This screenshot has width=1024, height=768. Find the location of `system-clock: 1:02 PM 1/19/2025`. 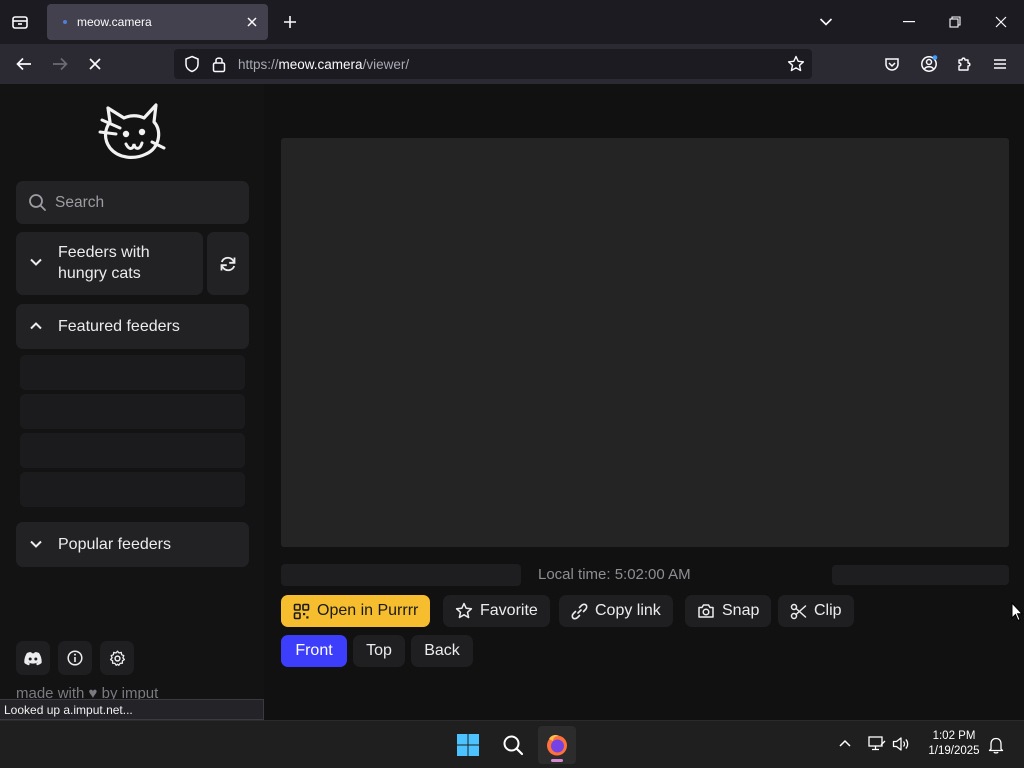

system-clock: 1:02 PM 1/19/2025 is located at coordinates (954, 744).